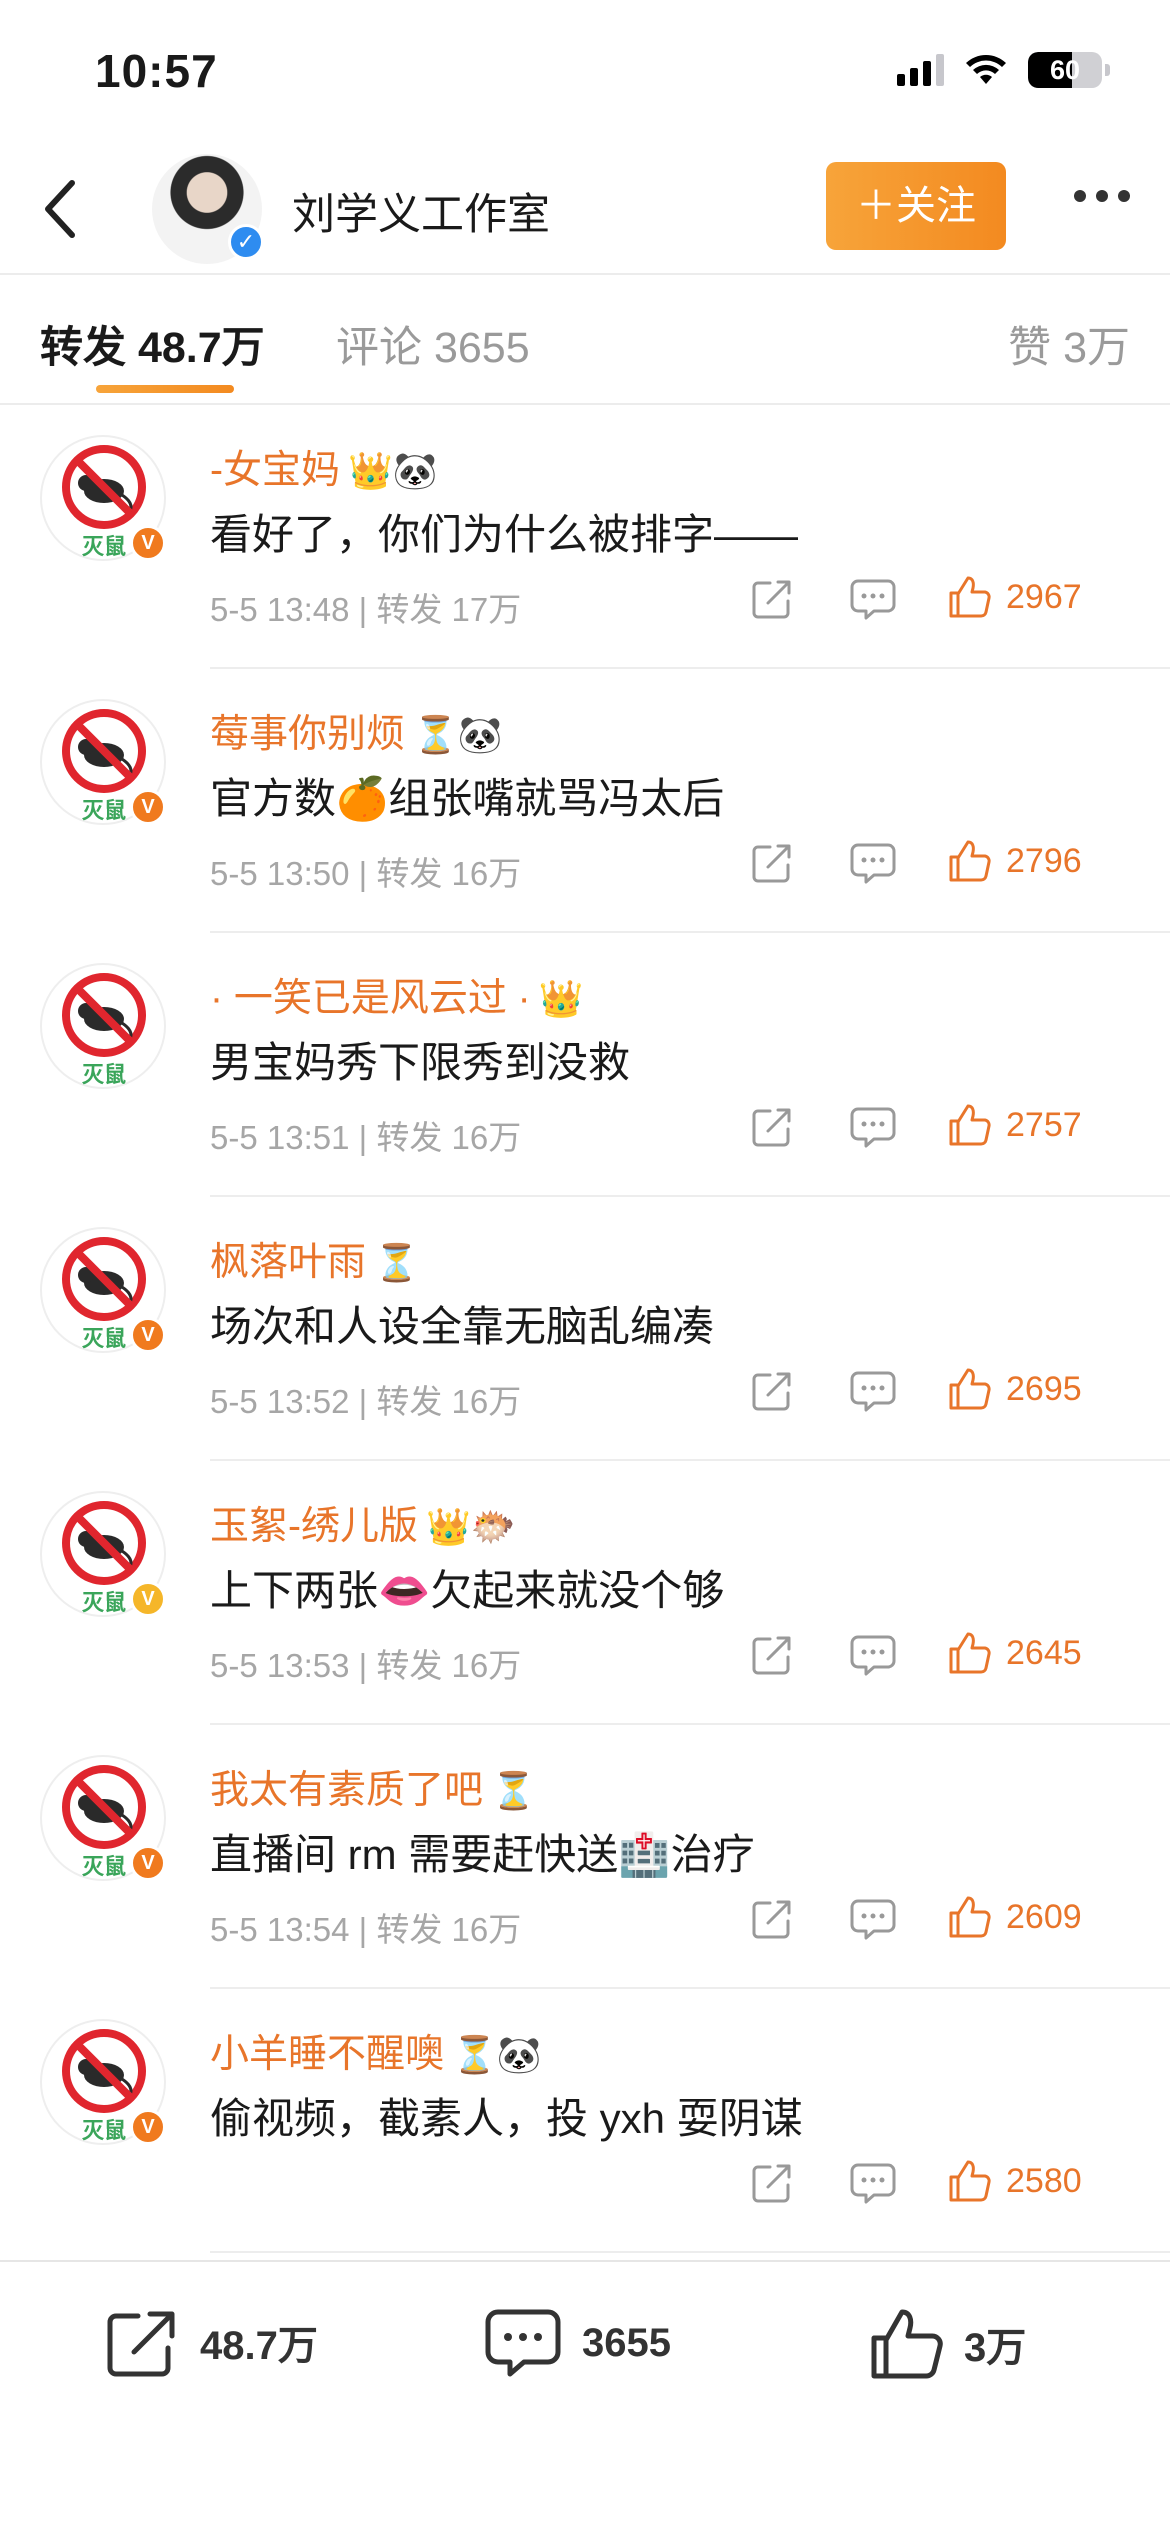  I want to click on repost-meta: 5-5 13:53 | 转发 16万, so click(365, 1663).